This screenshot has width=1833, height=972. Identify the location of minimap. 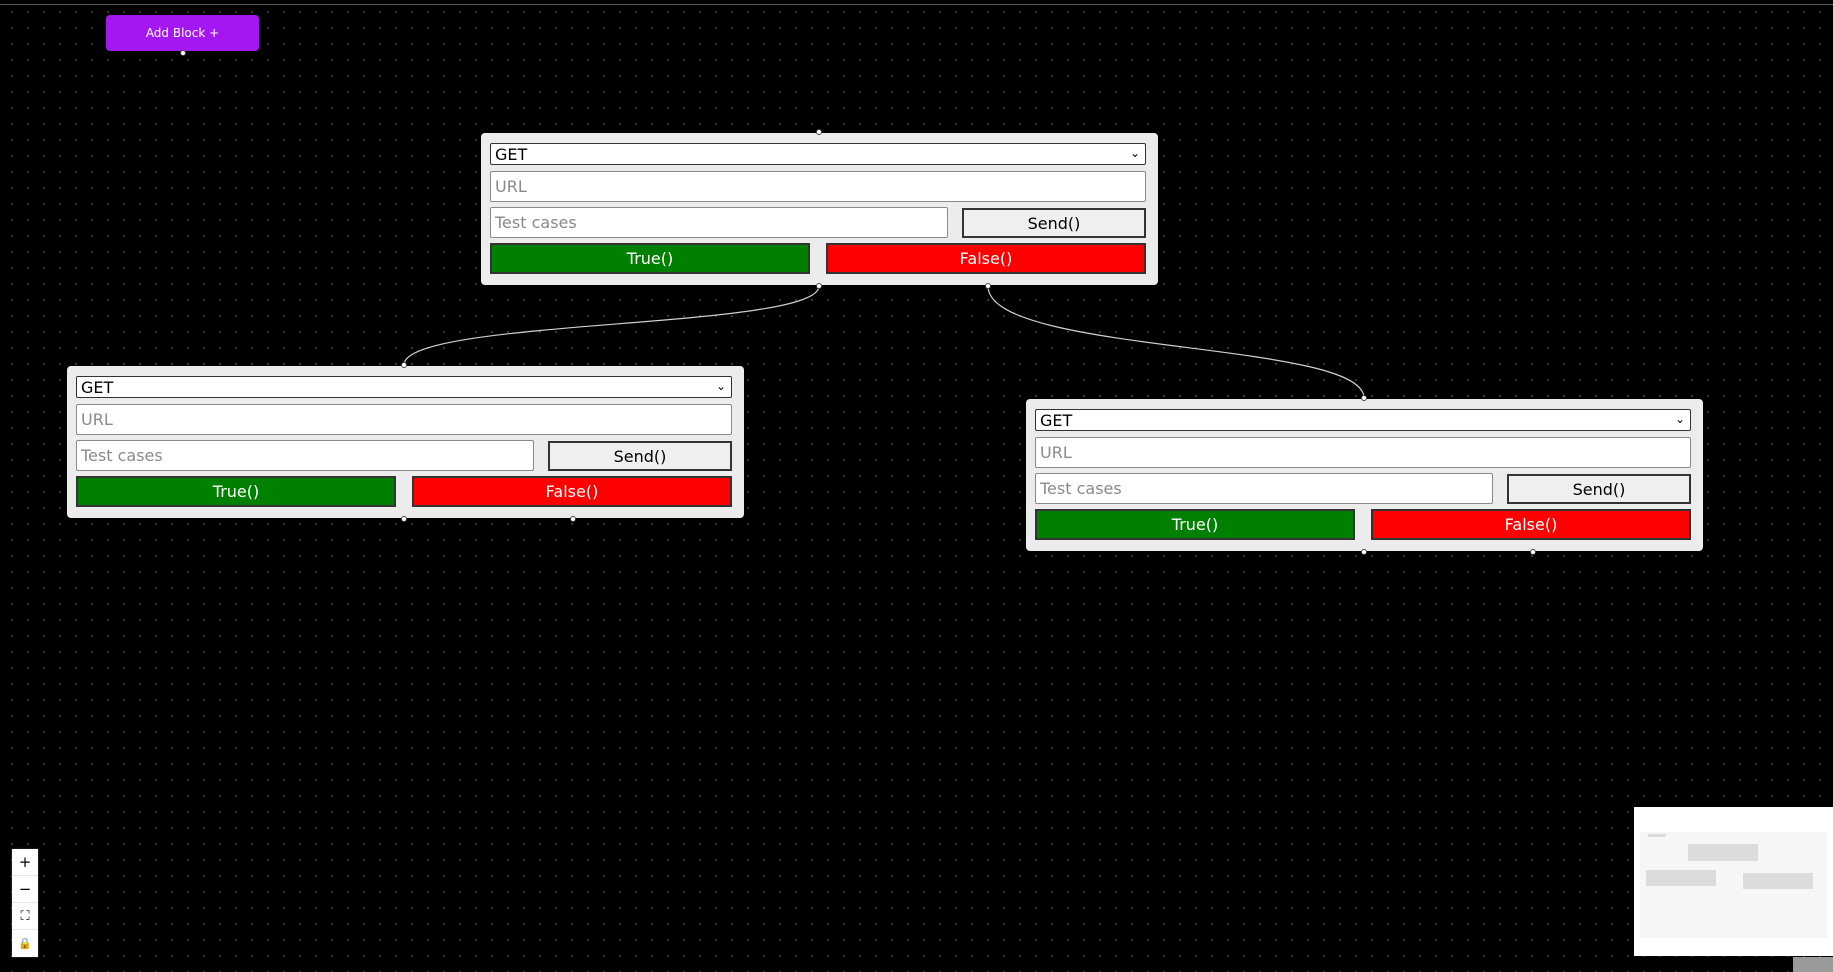
(1733, 881).